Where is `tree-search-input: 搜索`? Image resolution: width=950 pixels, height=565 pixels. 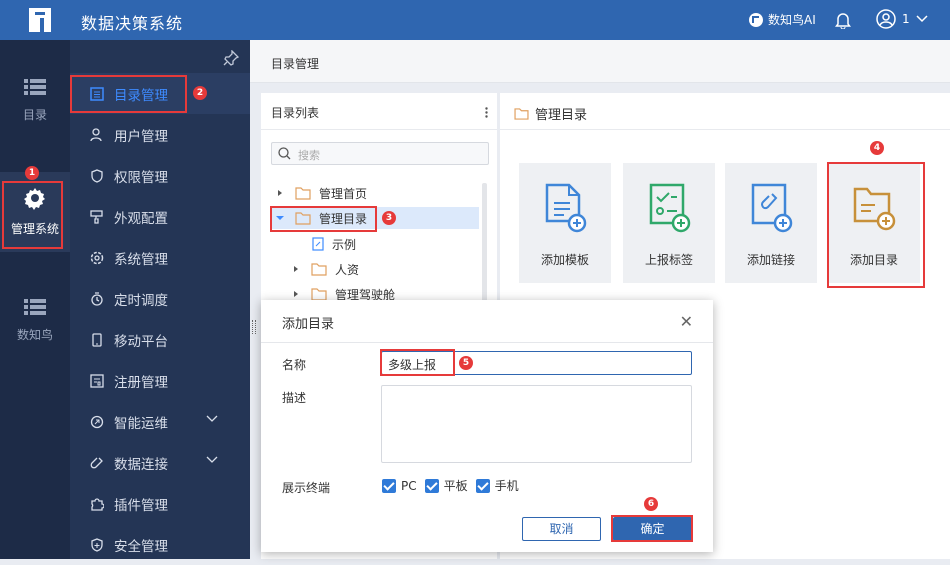 tree-search-input: 搜索 is located at coordinates (380, 153).